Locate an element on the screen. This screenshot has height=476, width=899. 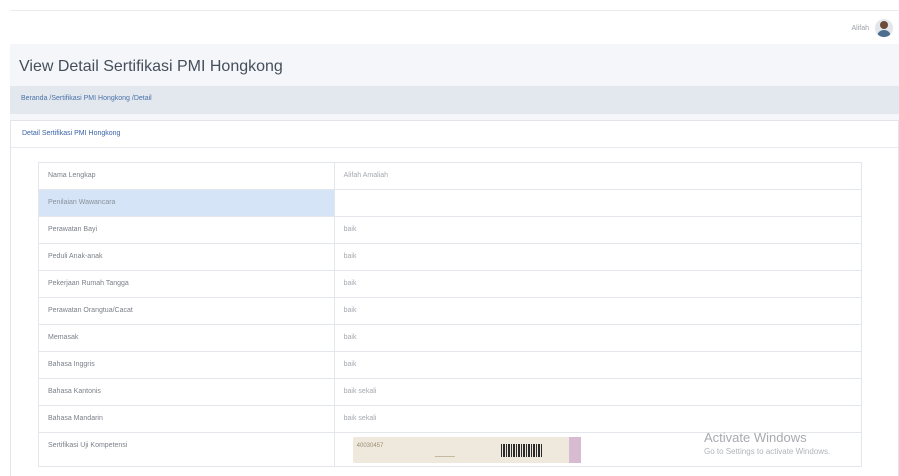
row-label-perawatan-bayi: Perawatan Bayi is located at coordinates (187, 230).